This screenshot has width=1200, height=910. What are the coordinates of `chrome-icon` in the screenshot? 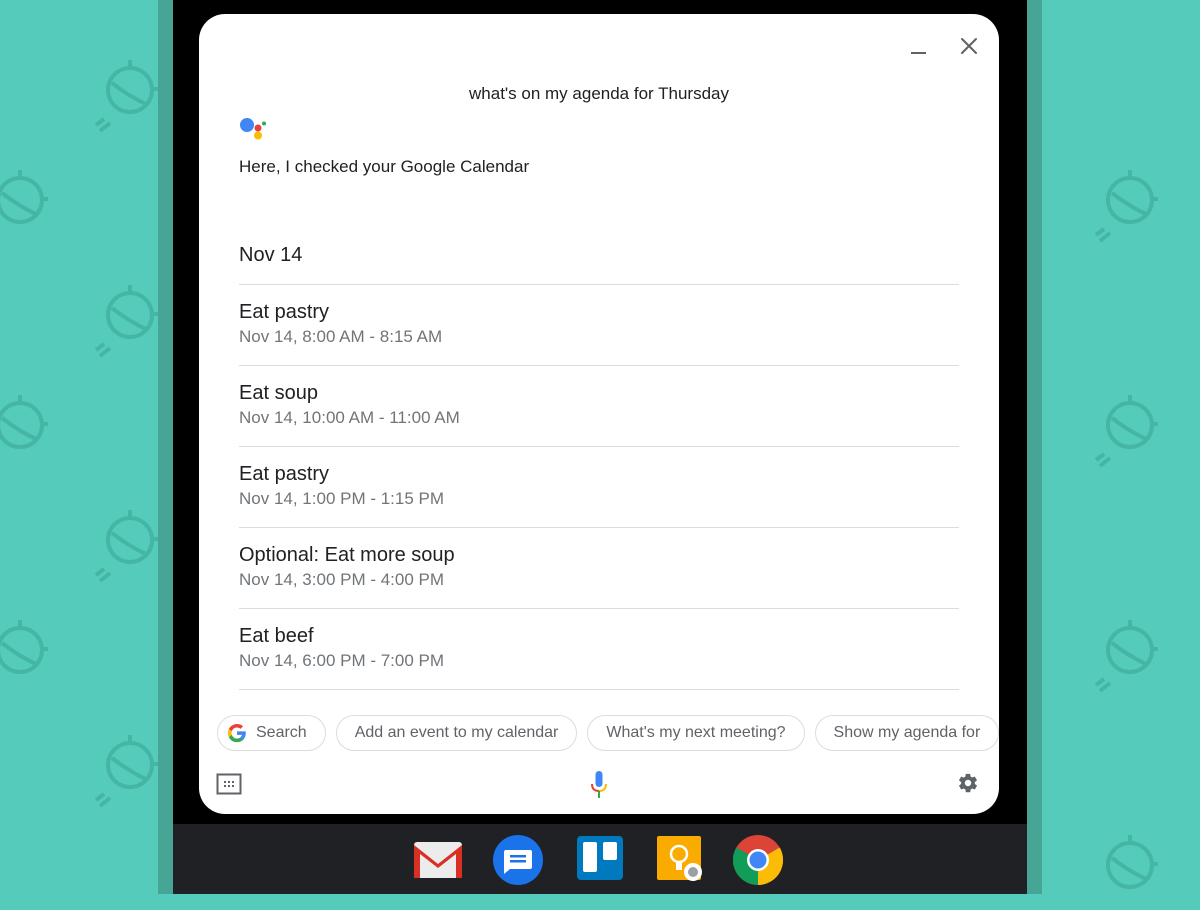 It's located at (758, 860).